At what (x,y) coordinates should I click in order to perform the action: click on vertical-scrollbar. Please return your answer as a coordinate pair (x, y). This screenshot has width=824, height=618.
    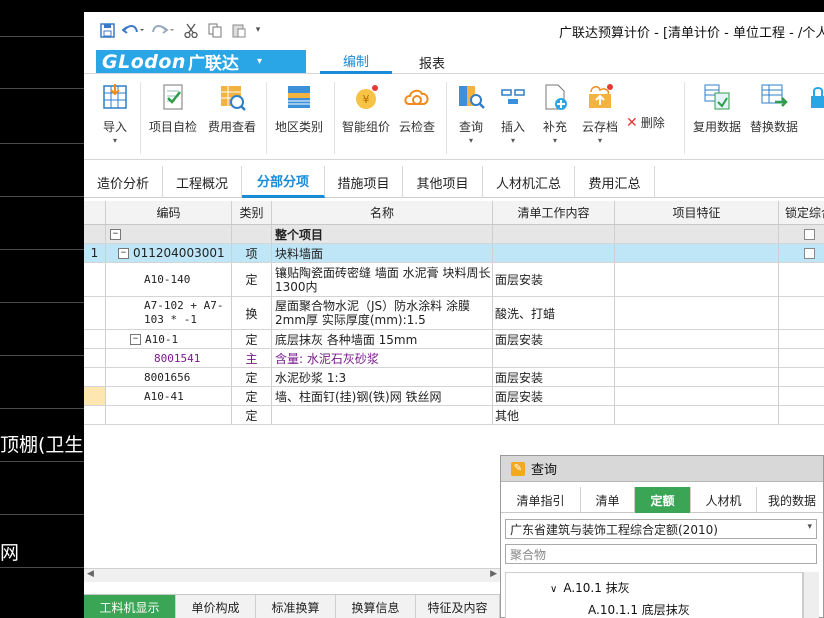
    Looking at the image, I should click on (811, 595).